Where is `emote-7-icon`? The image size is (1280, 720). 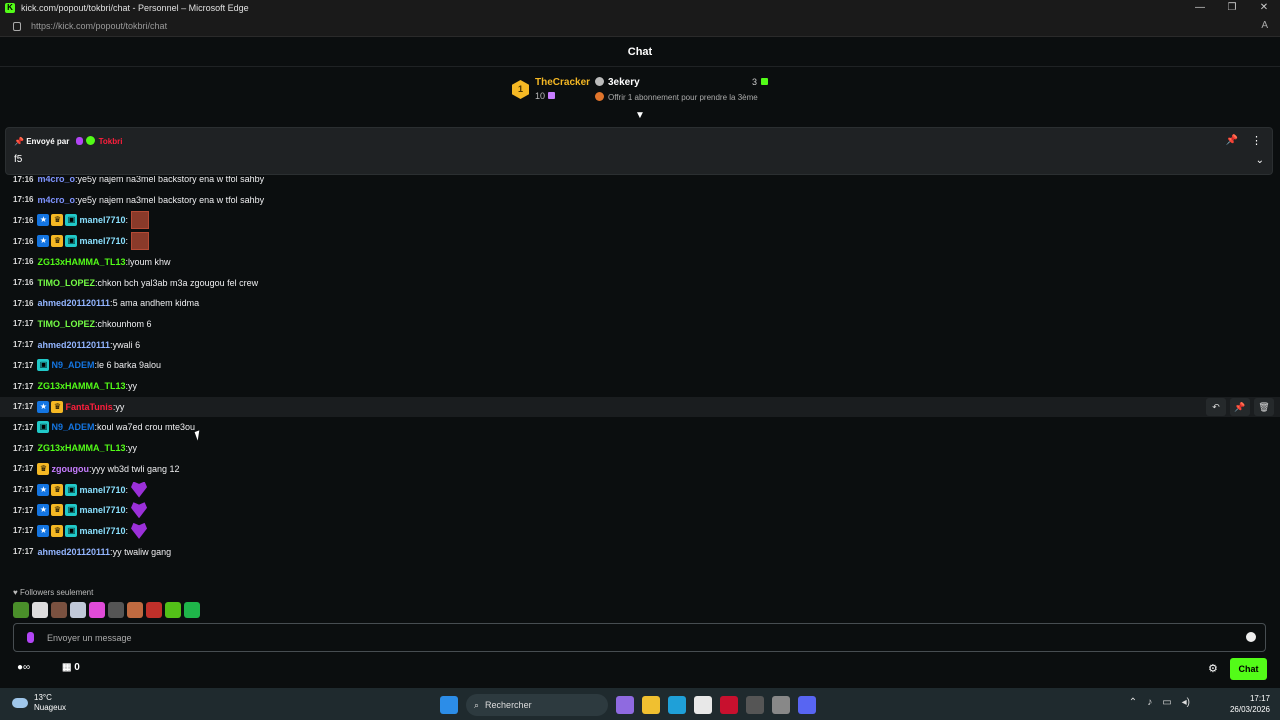
emote-7-icon is located at coordinates (135, 610).